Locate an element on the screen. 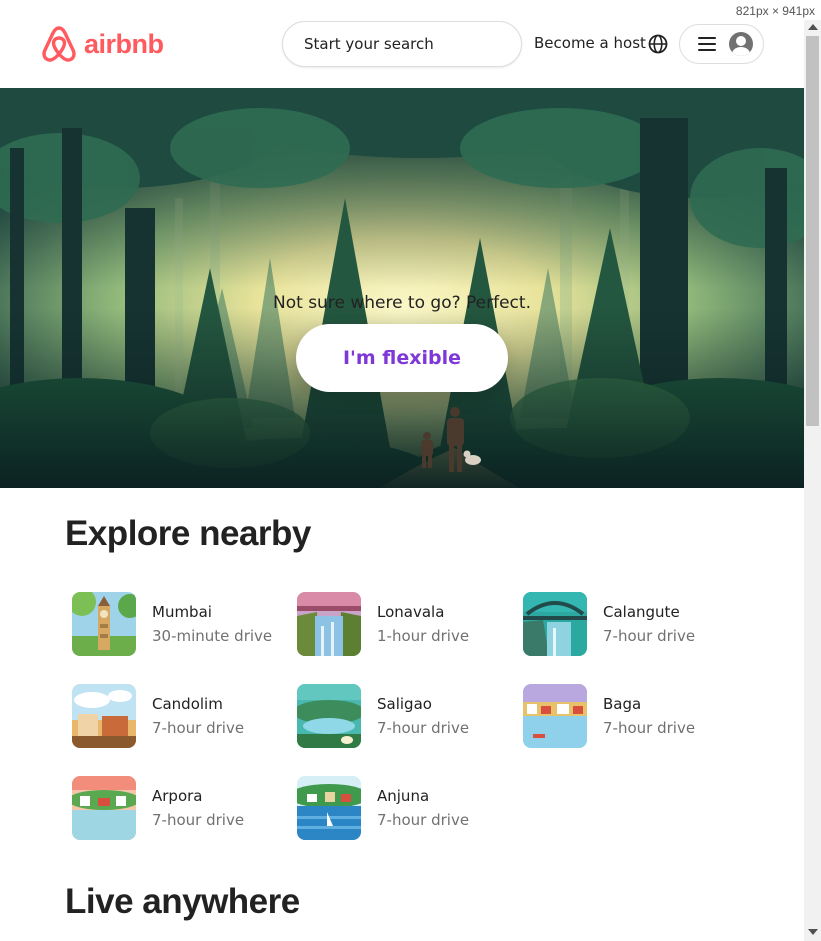 The height and width of the screenshot is (941, 821). arpora-thumbnail is located at coordinates (104, 808).